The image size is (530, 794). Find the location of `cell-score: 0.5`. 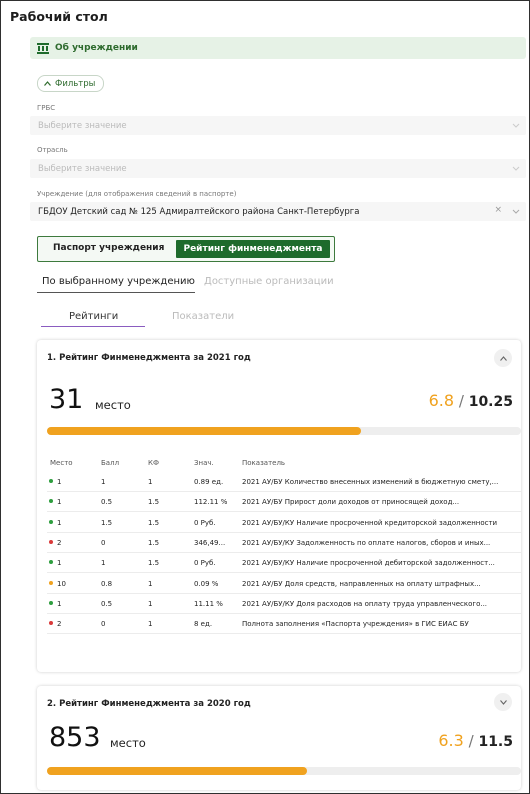

cell-score: 0.5 is located at coordinates (106, 502).